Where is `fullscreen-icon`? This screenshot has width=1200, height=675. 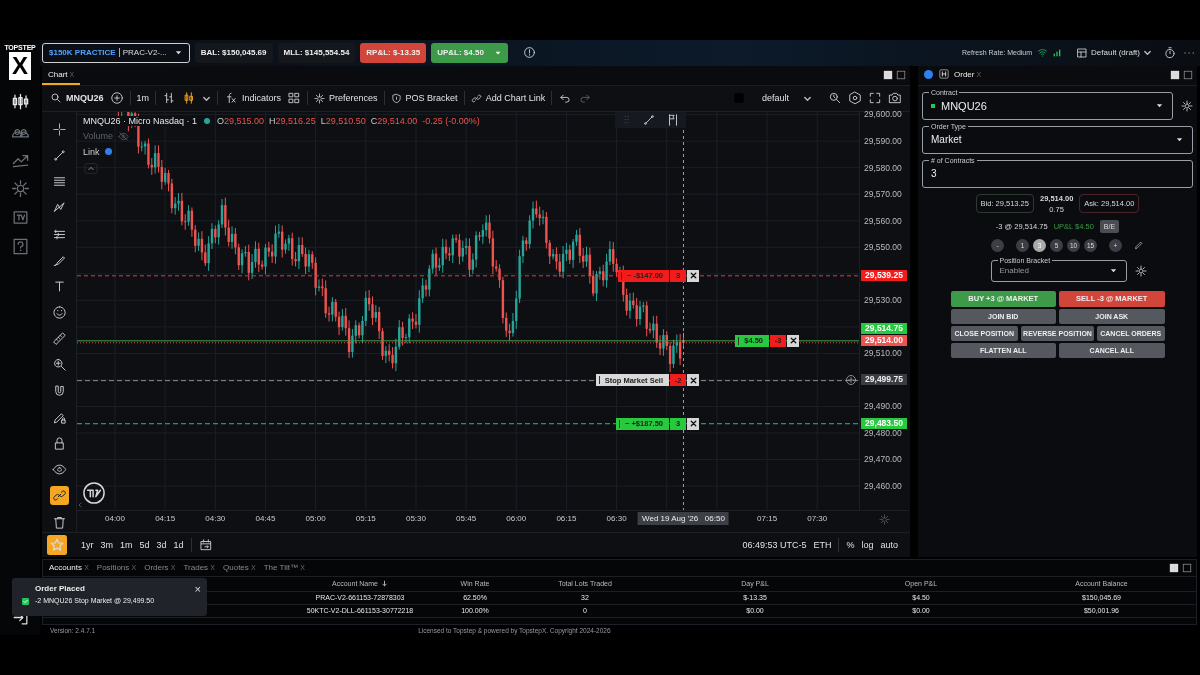
fullscreen-icon is located at coordinates (875, 98).